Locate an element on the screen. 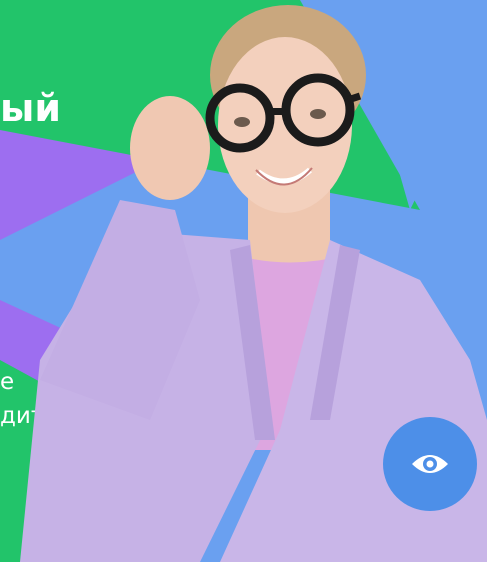  eye-icon is located at coordinates (430, 464).